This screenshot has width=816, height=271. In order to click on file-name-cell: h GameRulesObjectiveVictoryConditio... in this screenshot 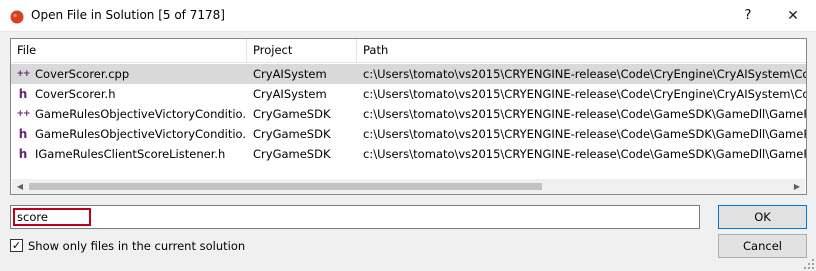, I will do `click(129, 134)`.